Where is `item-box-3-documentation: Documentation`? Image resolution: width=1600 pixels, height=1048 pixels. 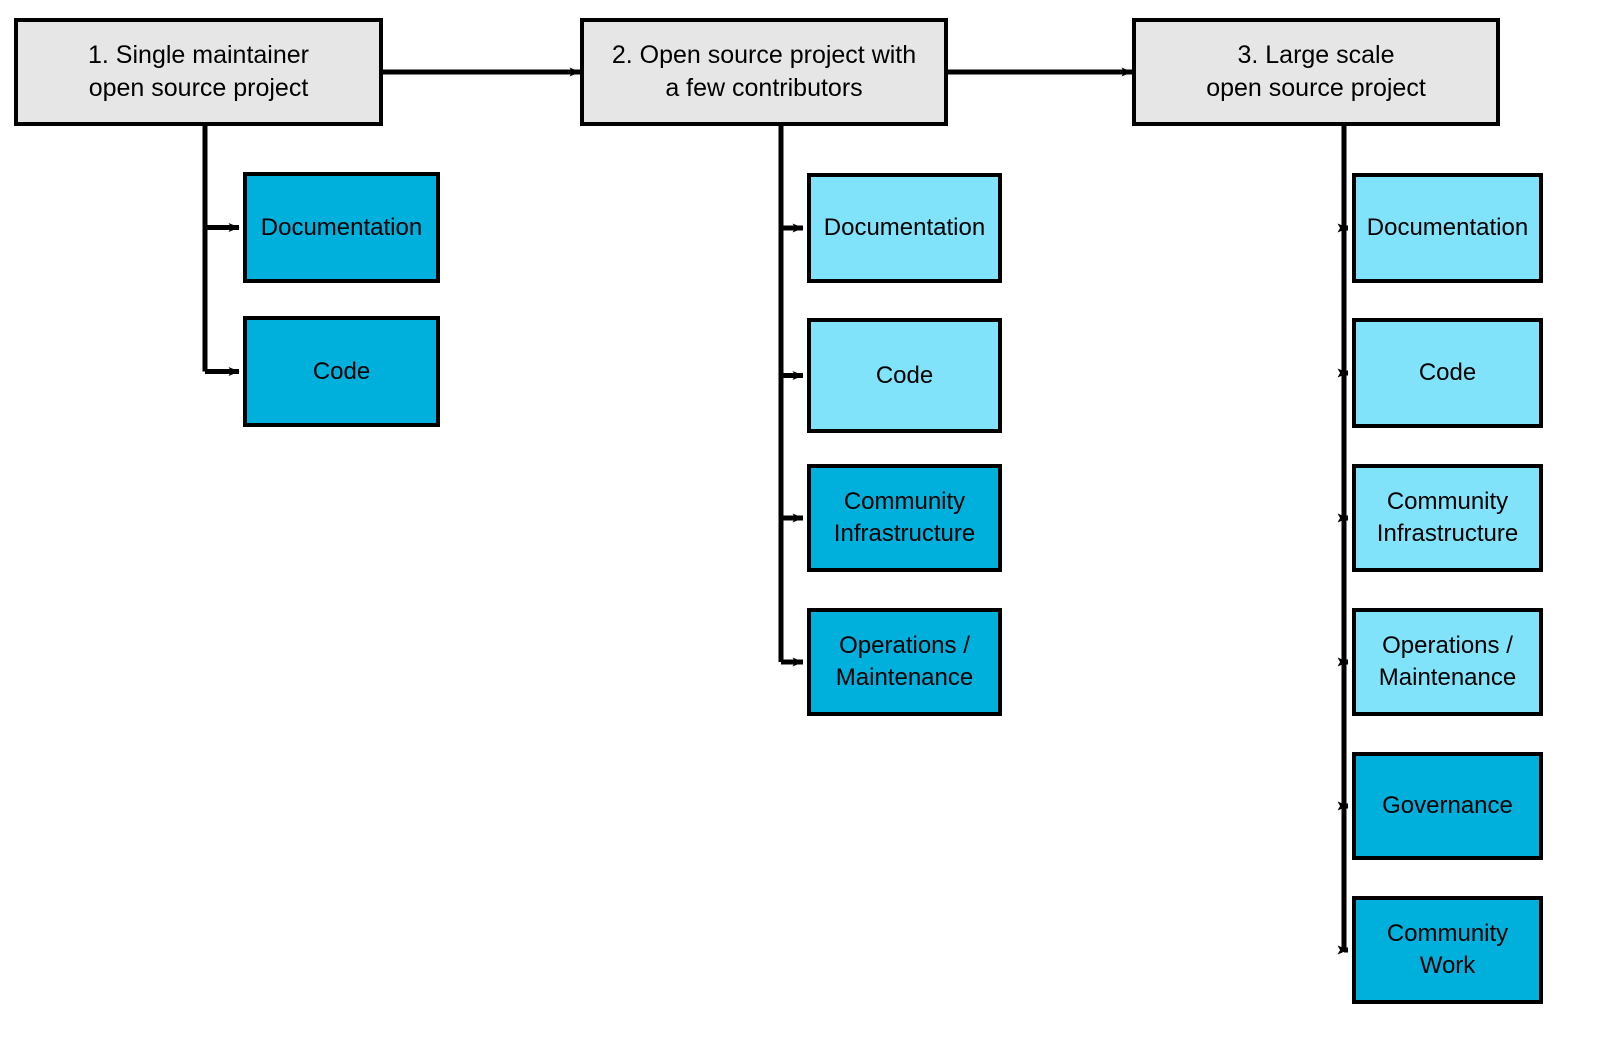 item-box-3-documentation: Documentation is located at coordinates (1447, 228).